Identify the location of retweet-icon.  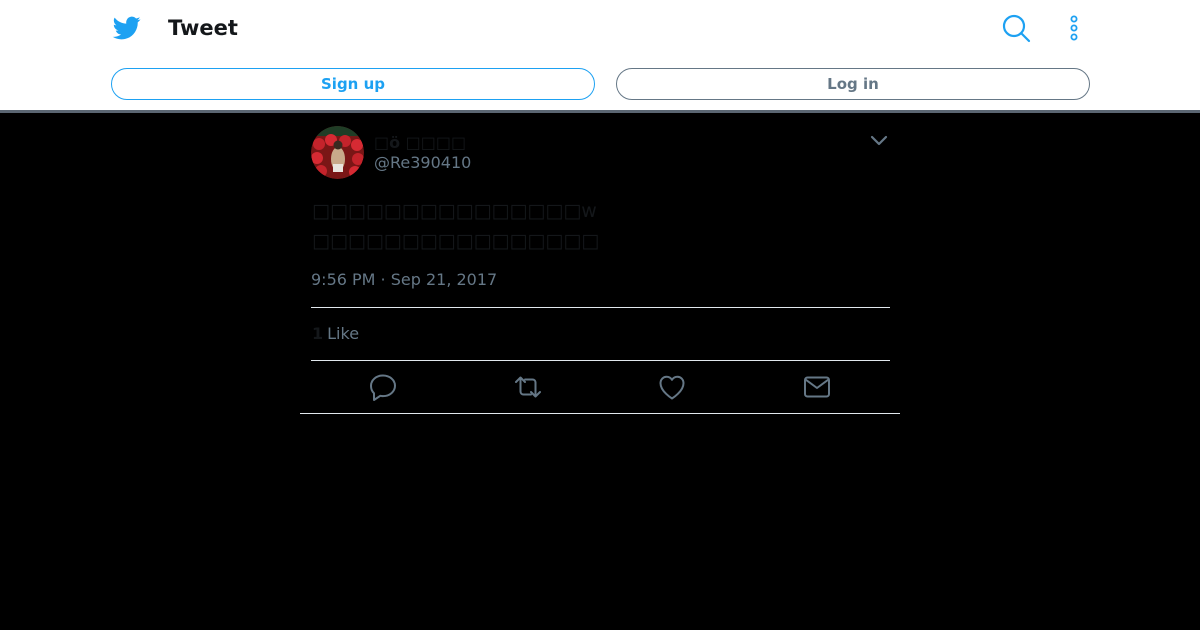
(528, 387).